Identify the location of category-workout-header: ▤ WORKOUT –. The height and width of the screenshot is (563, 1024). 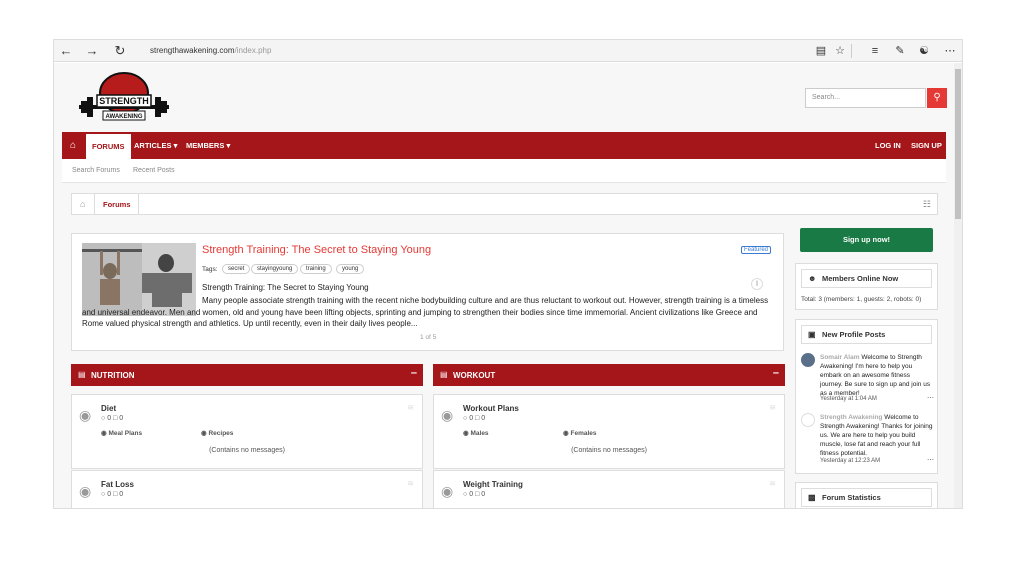
(609, 375).